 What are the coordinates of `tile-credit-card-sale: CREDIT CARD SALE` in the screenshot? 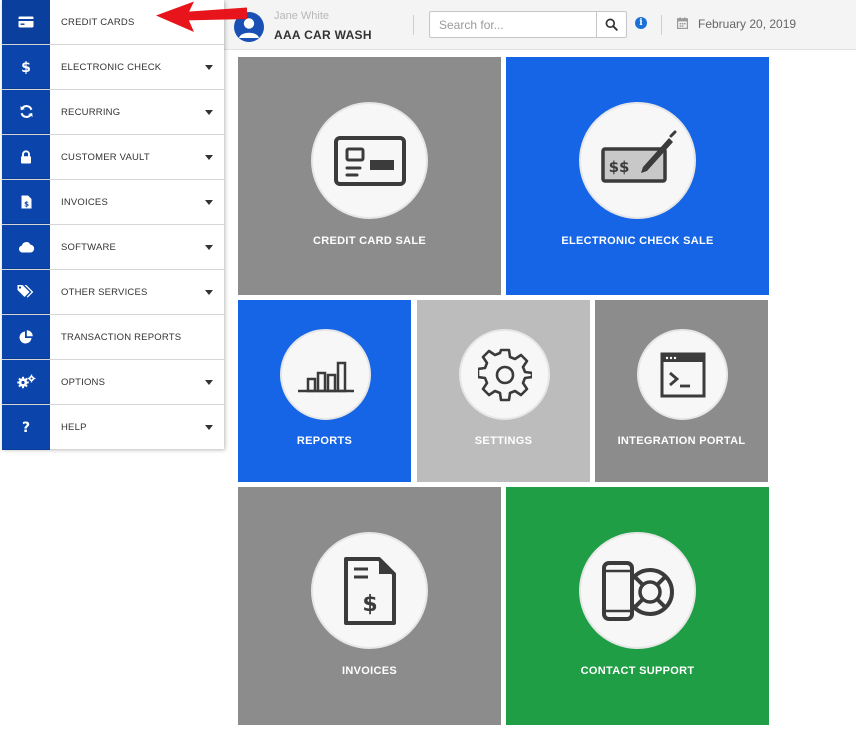 It's located at (369, 176).